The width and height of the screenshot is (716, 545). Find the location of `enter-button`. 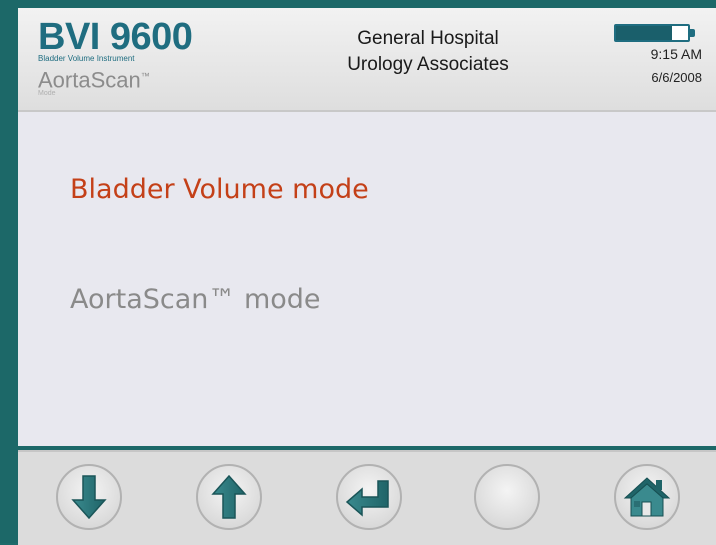

enter-button is located at coordinates (369, 497).